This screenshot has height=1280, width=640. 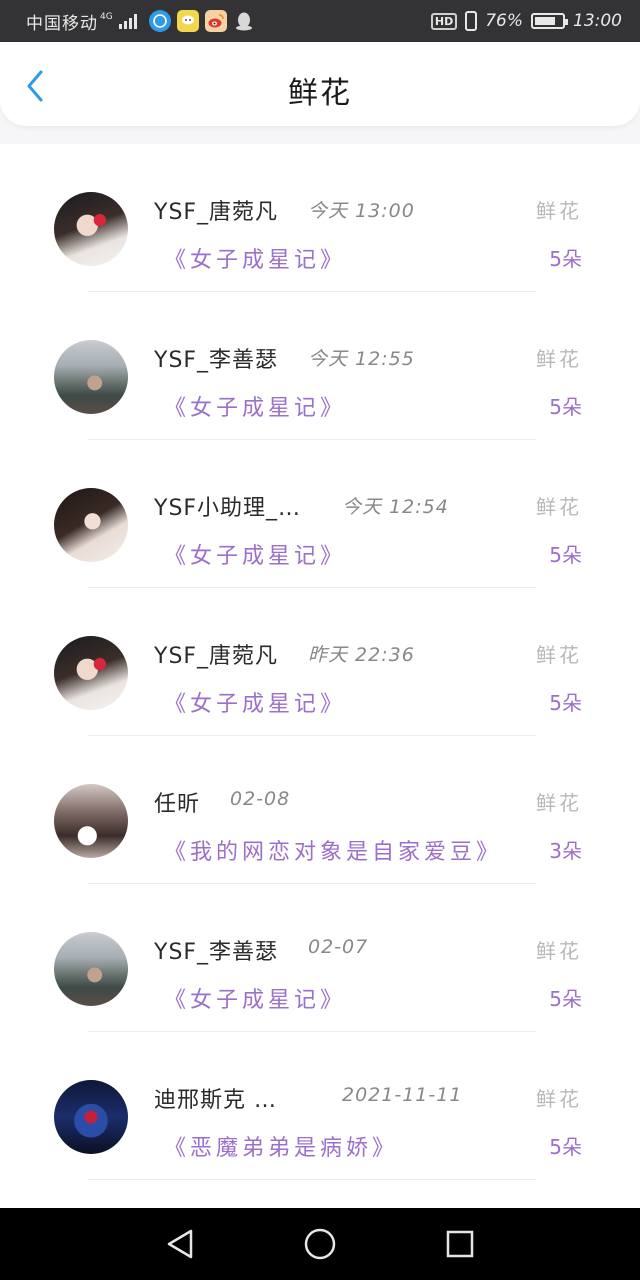 I want to click on battery-percent: 76%, so click(x=504, y=21).